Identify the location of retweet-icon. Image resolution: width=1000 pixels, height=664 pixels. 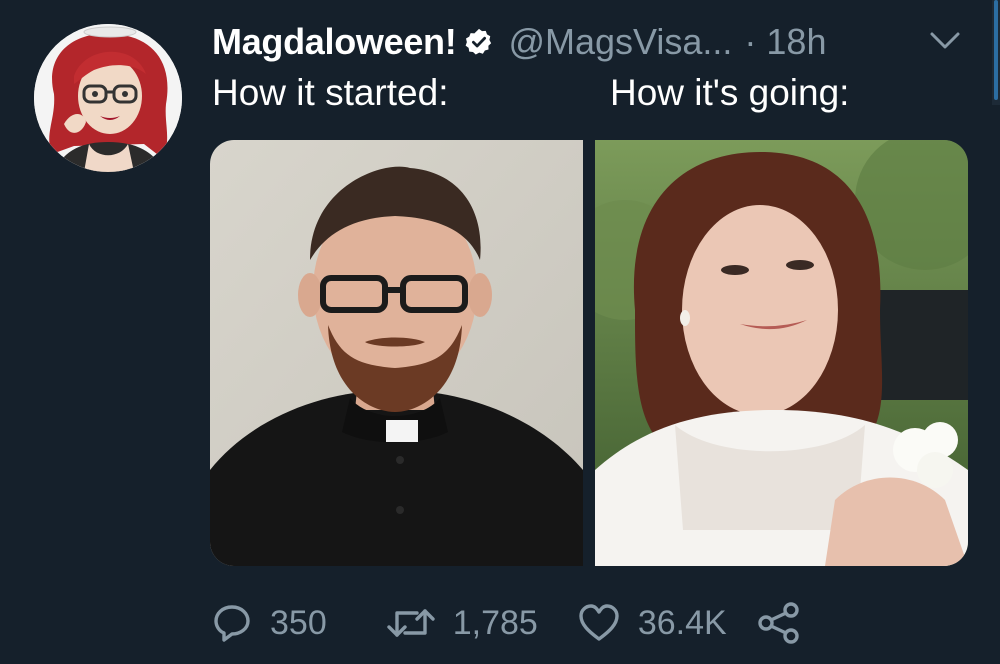
(411, 623).